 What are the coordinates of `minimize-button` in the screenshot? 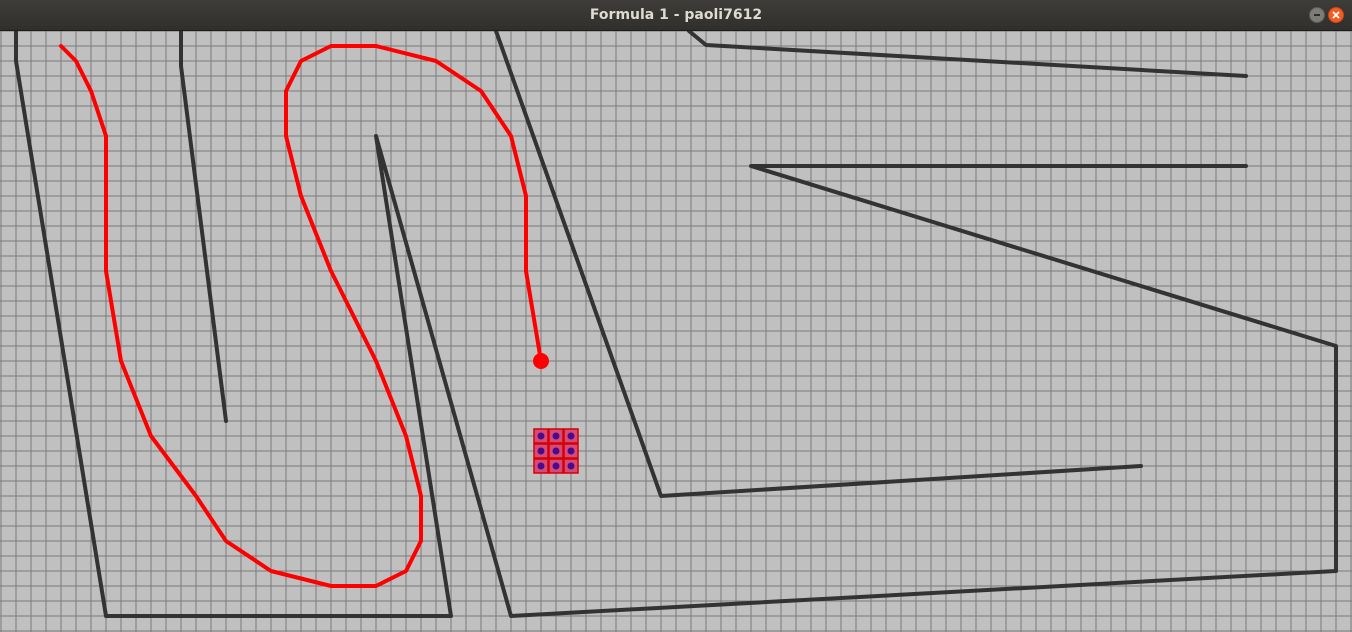 It's located at (1317, 15).